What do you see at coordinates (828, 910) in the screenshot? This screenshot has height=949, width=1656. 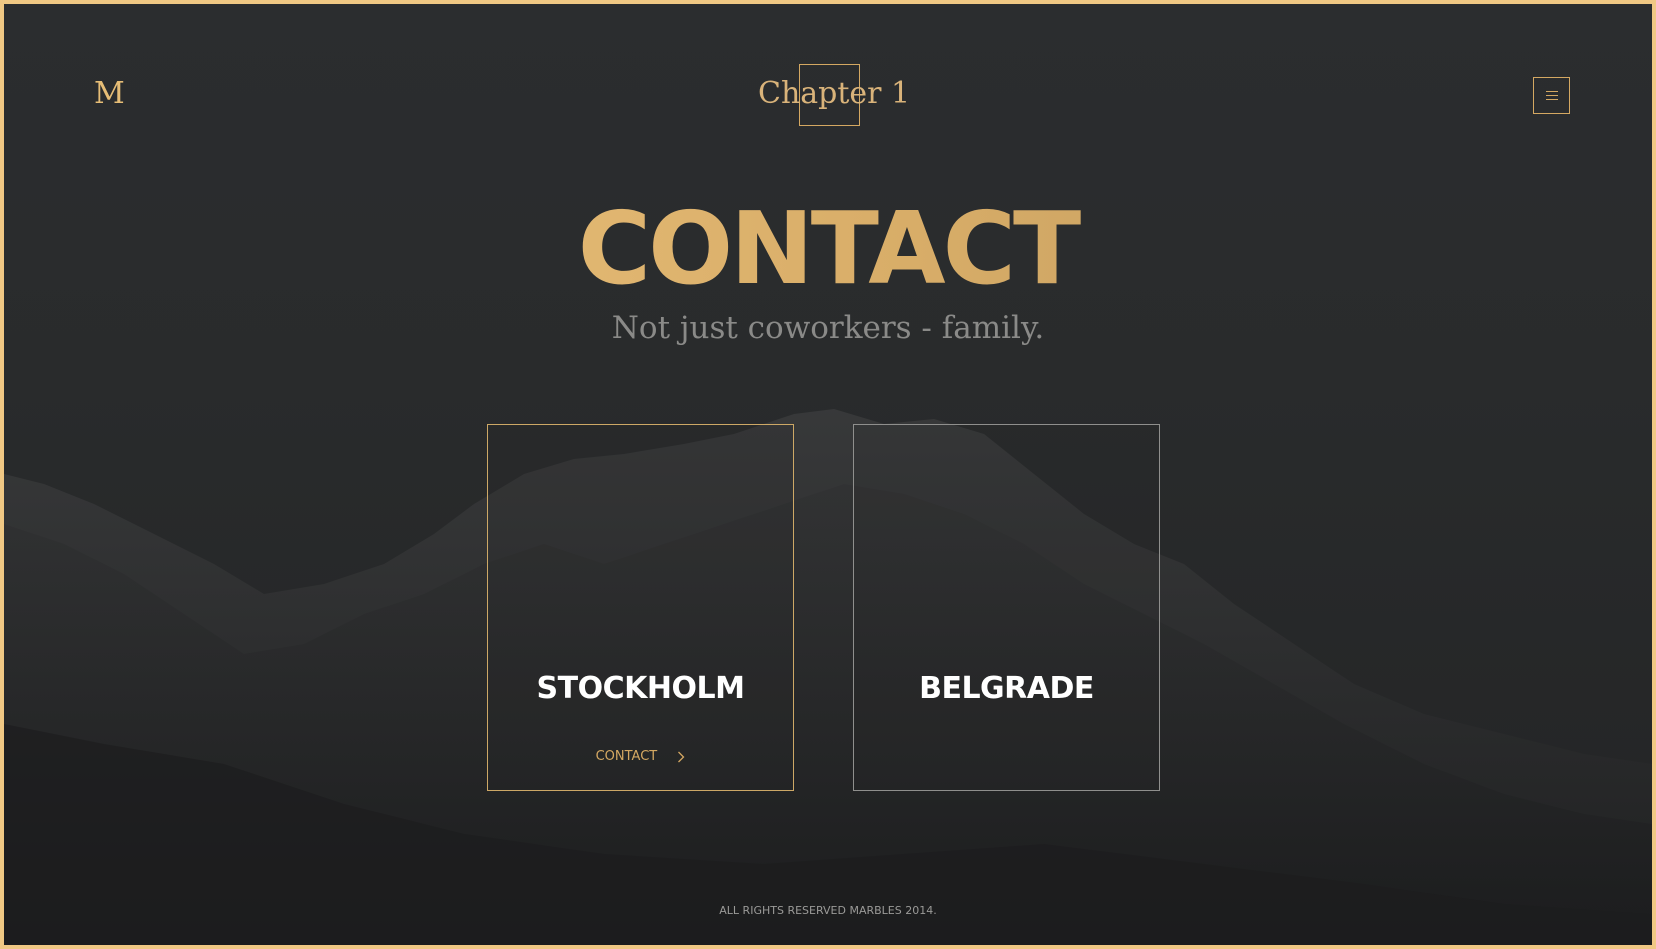 I see `footer-copyright: ALL RIGHTS RESERVED MARBLES 2014.` at bounding box center [828, 910].